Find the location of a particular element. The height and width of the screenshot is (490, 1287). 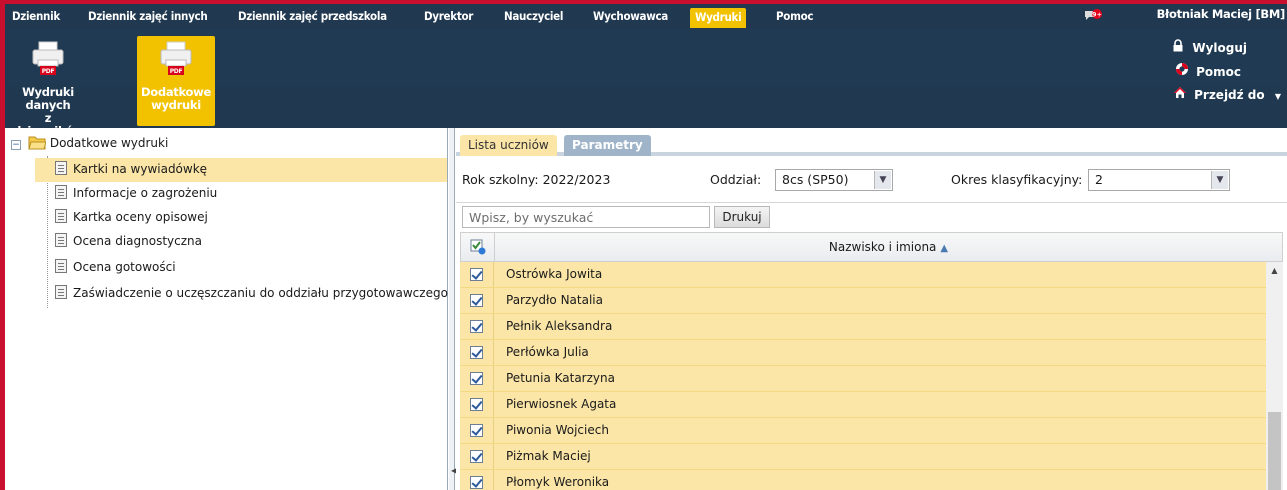

search-input is located at coordinates (586, 217).